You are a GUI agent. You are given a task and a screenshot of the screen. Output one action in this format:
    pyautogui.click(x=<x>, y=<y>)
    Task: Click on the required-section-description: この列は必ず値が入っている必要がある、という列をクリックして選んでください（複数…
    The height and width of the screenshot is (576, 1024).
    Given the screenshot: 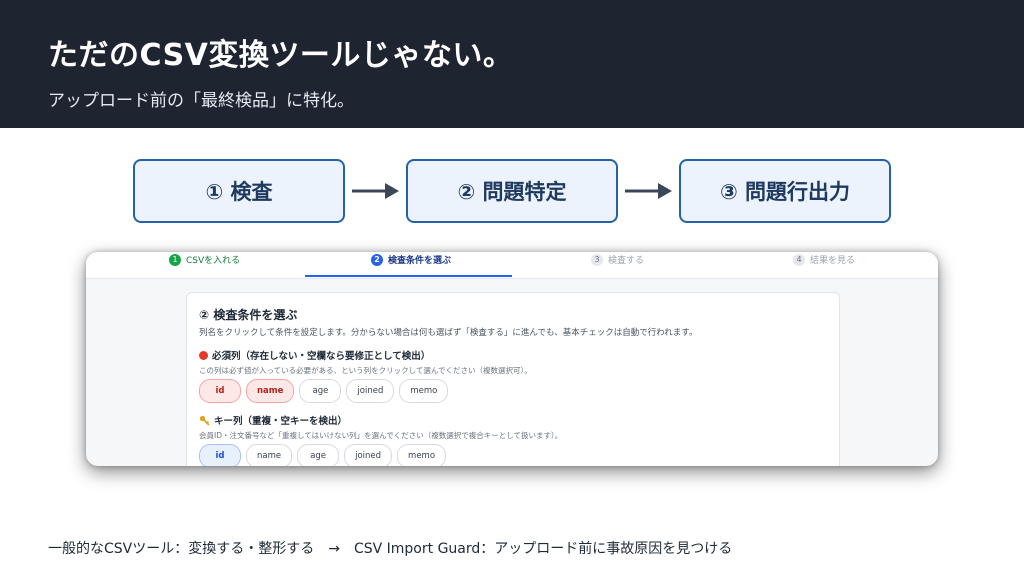 What is the action you would take?
    pyautogui.click(x=365, y=370)
    